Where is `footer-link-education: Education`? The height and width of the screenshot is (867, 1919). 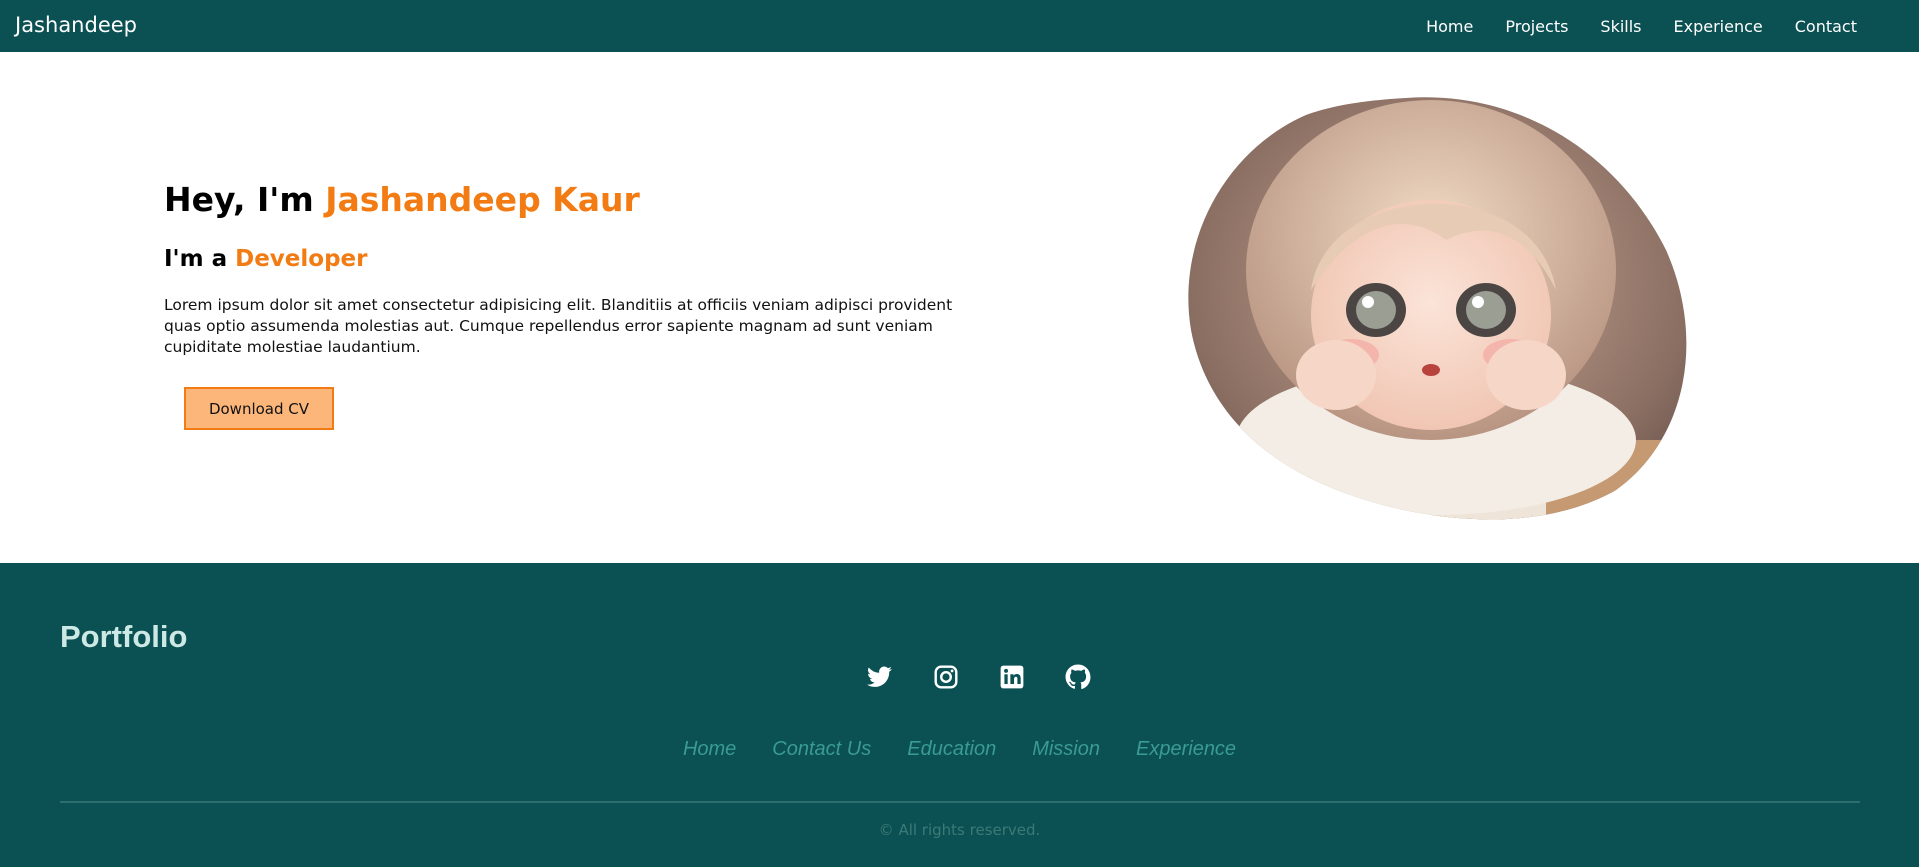 footer-link-education: Education is located at coordinates (951, 749).